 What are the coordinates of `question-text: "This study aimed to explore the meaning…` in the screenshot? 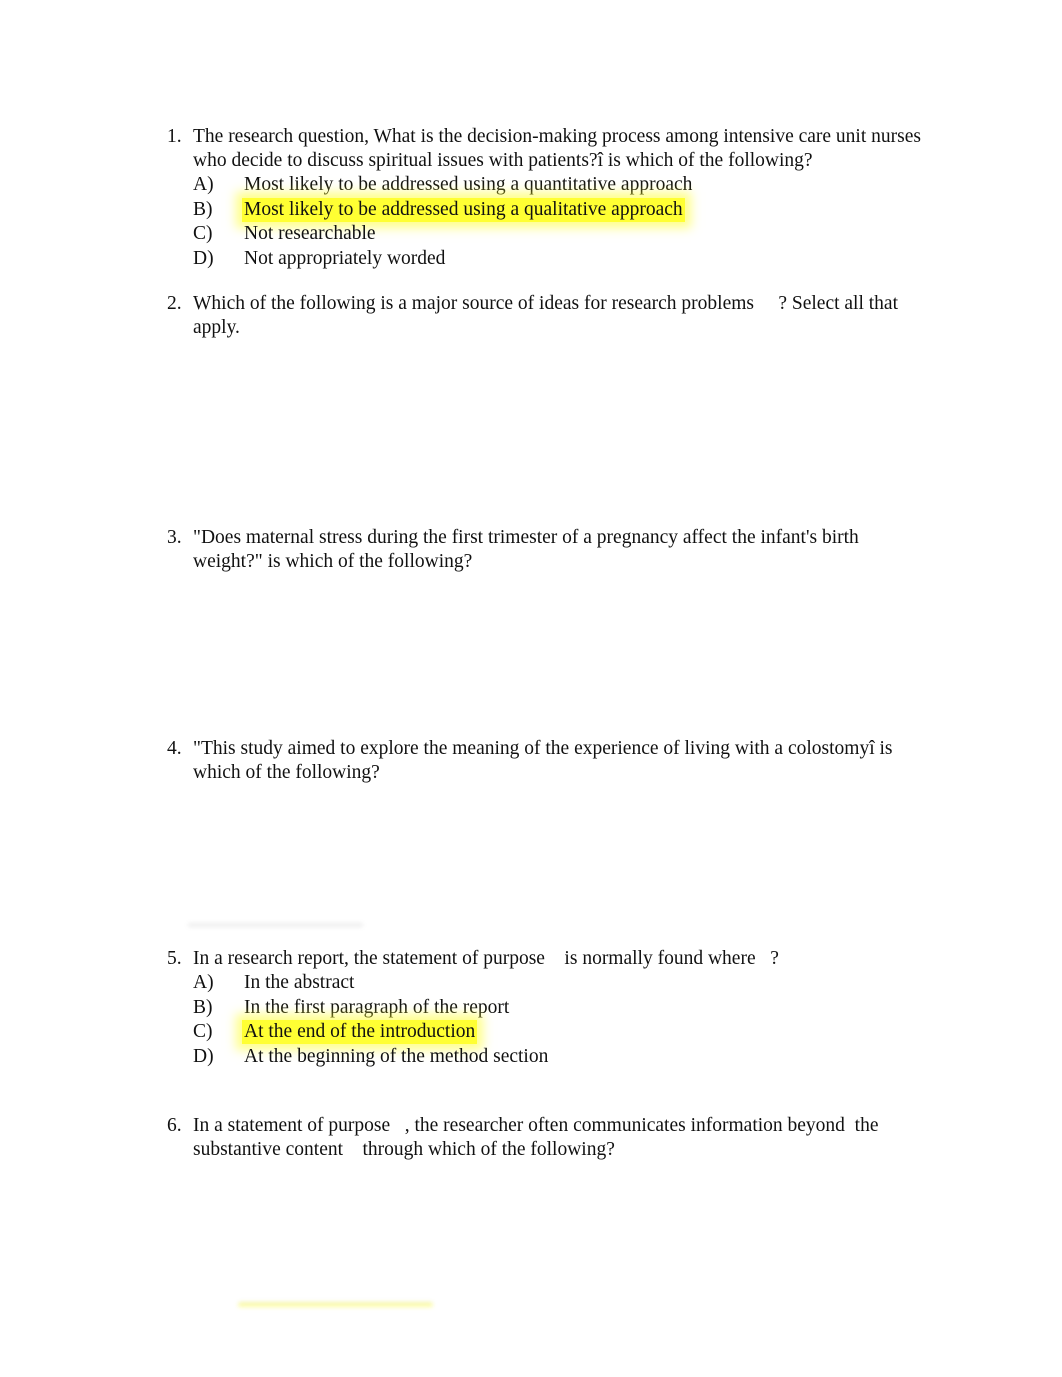 It's located at (545, 760).